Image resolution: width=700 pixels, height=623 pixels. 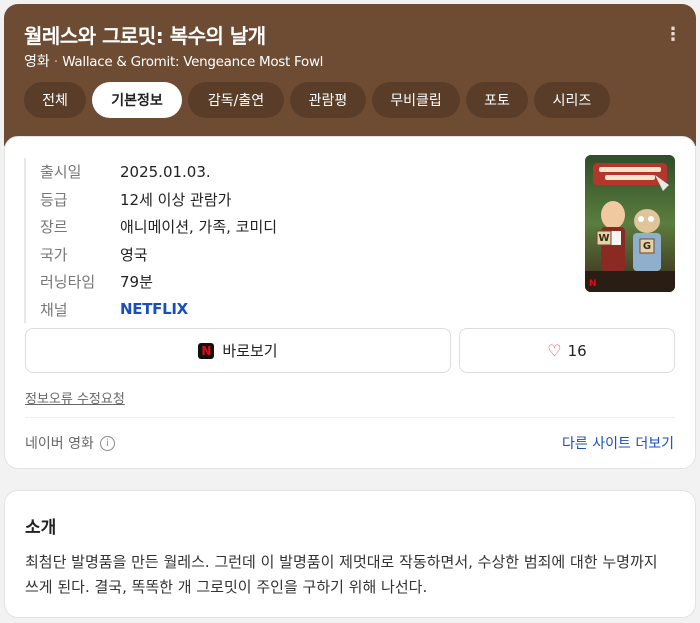 I want to click on info-row-rating: 등급 12세 이상 관람가, so click(x=302, y=200).